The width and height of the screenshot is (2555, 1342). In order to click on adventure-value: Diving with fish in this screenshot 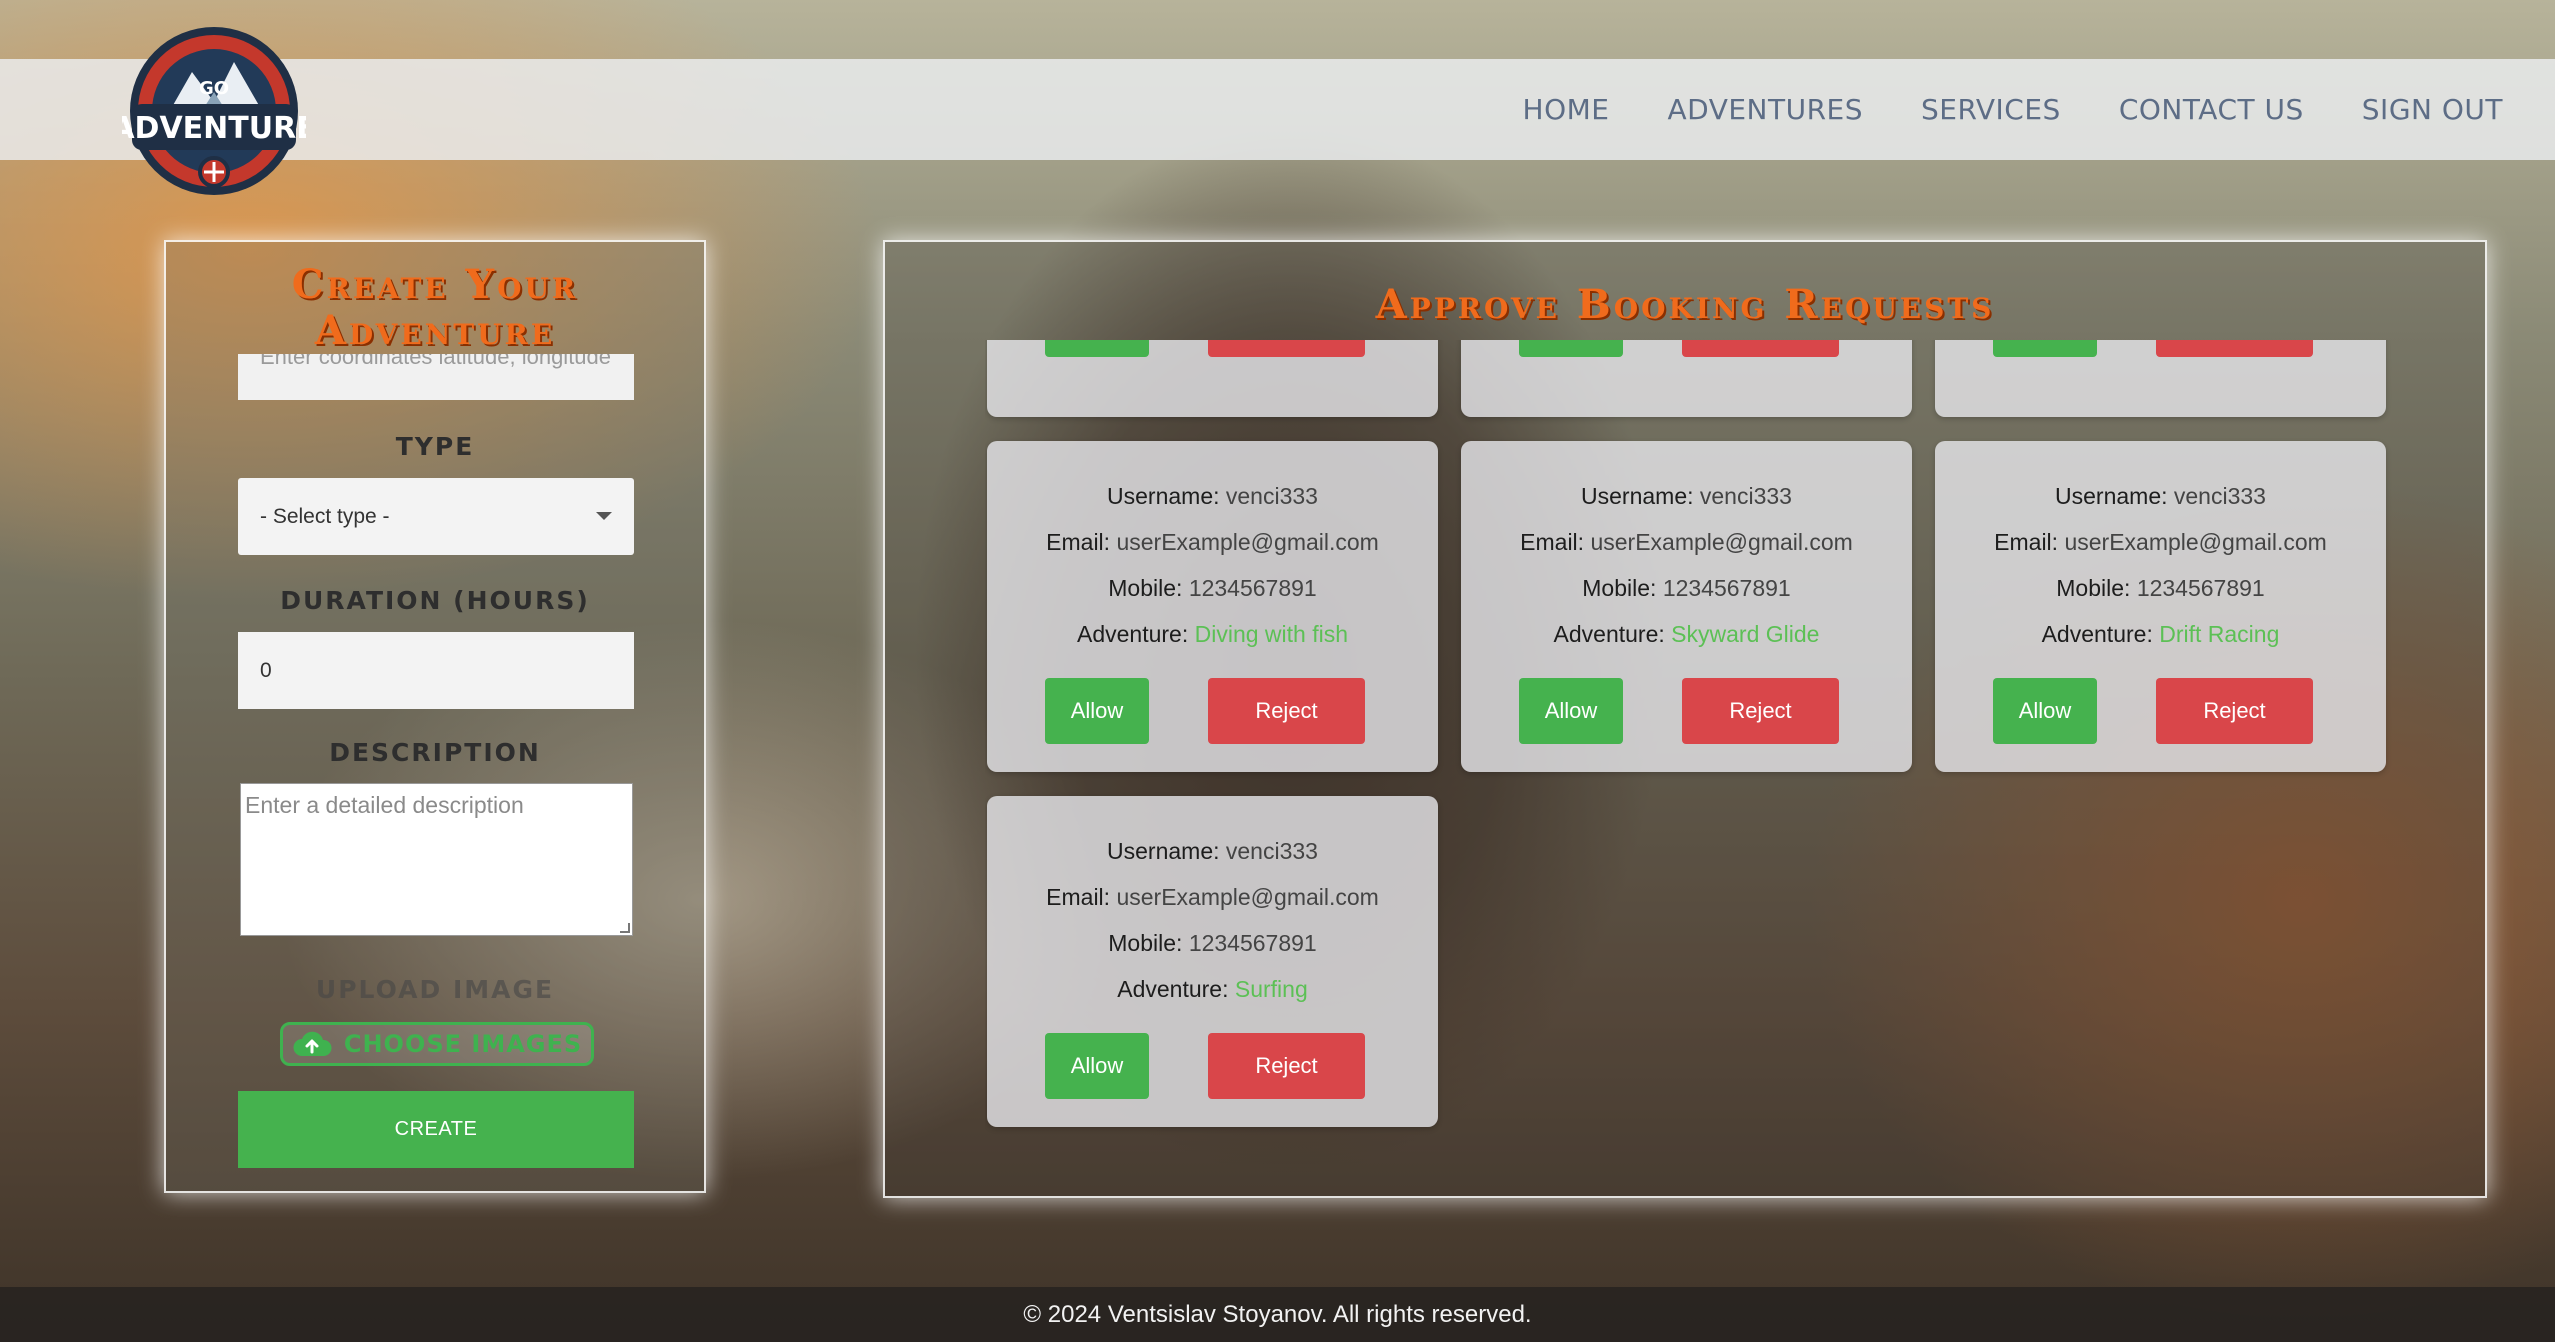, I will do `click(1271, 634)`.